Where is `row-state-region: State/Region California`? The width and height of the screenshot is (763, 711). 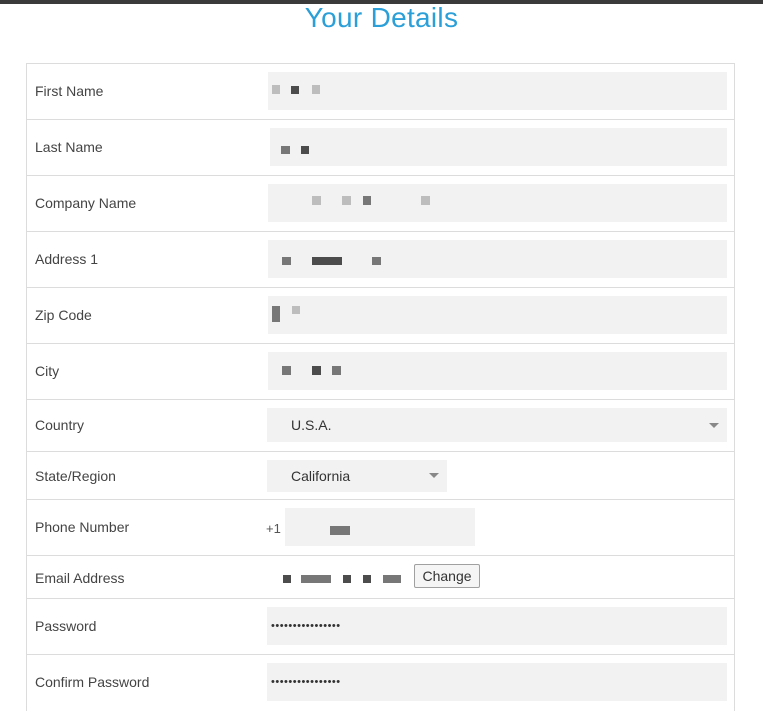 row-state-region: State/Region California is located at coordinates (380, 476).